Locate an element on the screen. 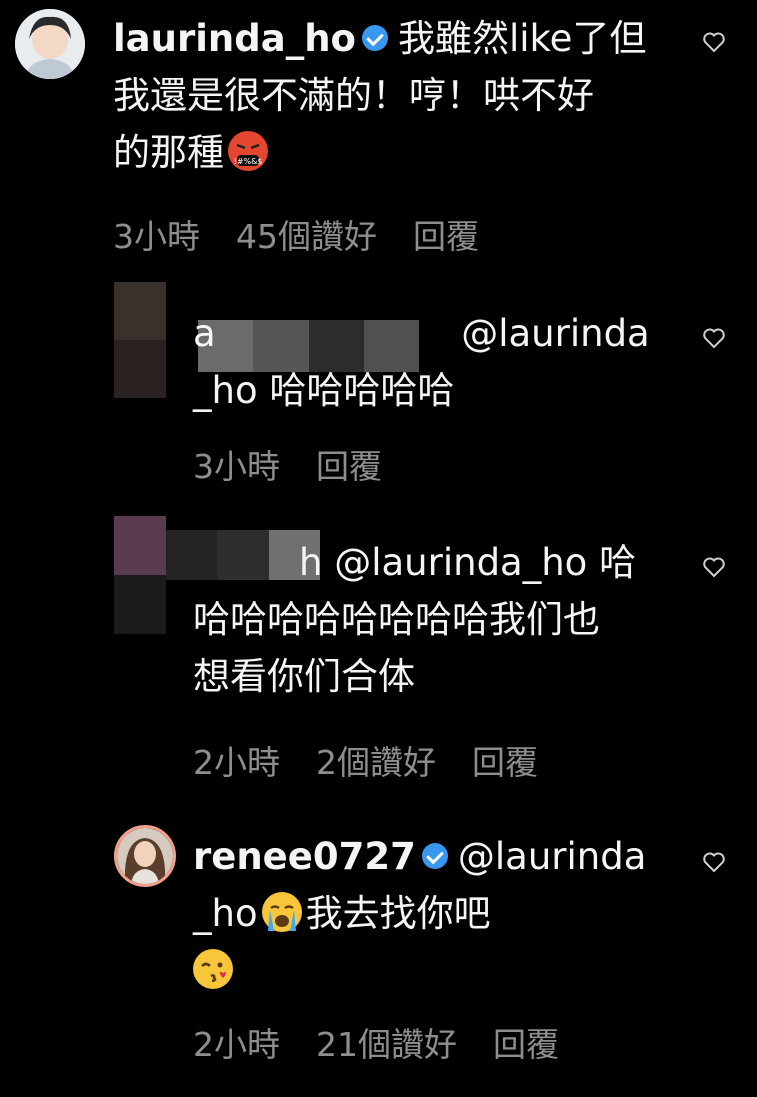 Image resolution: width=757 pixels, height=1097 pixels. comment-text-line: 我還是很不滿的！哼！哄不好 is located at coordinates (353, 95).